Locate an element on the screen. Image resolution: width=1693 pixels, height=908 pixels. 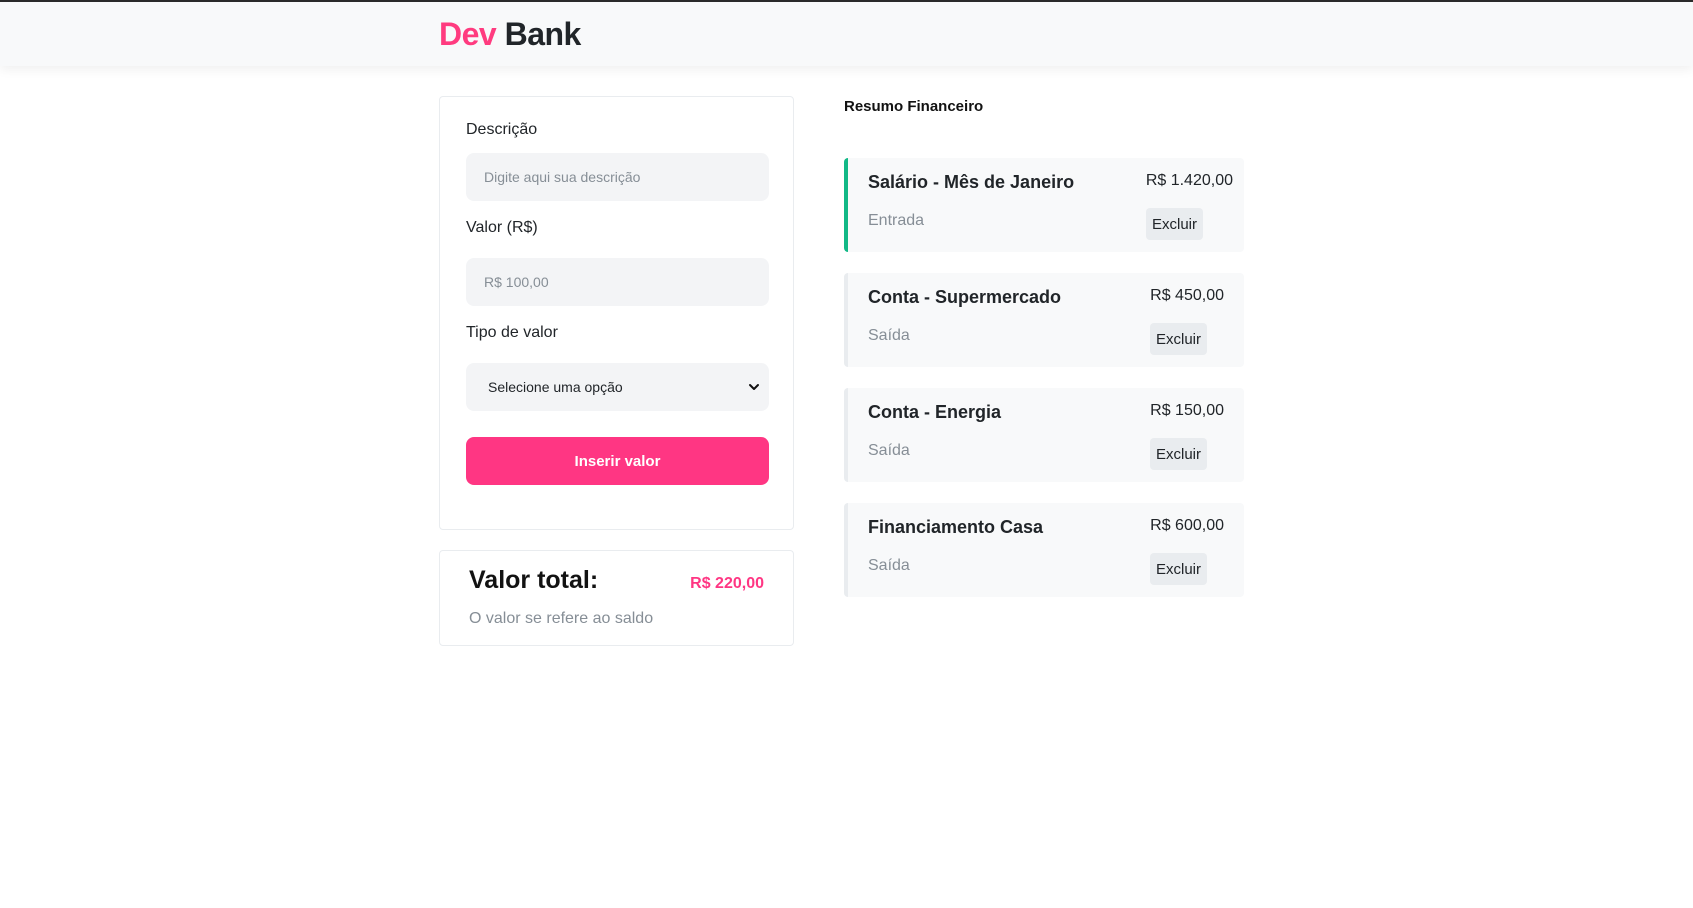
logo-bank: Bank is located at coordinates (543, 34).